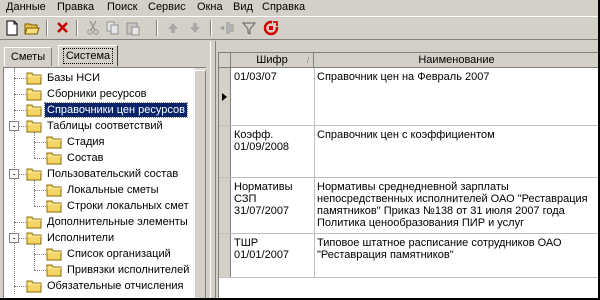 This screenshot has height=300, width=600. I want to click on grid-header-name-label: Наименование, so click(456, 60).